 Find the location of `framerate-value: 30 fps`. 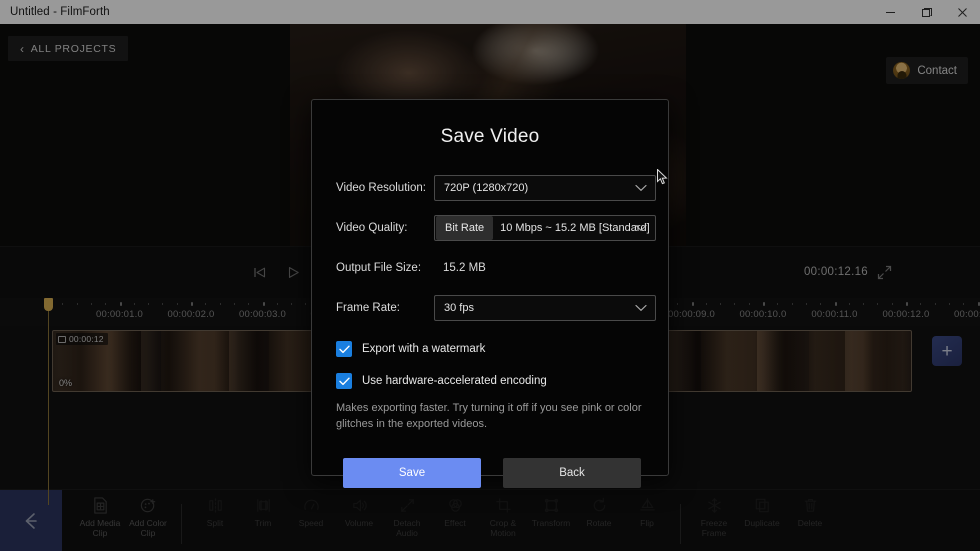

framerate-value: 30 fps is located at coordinates (459, 308).